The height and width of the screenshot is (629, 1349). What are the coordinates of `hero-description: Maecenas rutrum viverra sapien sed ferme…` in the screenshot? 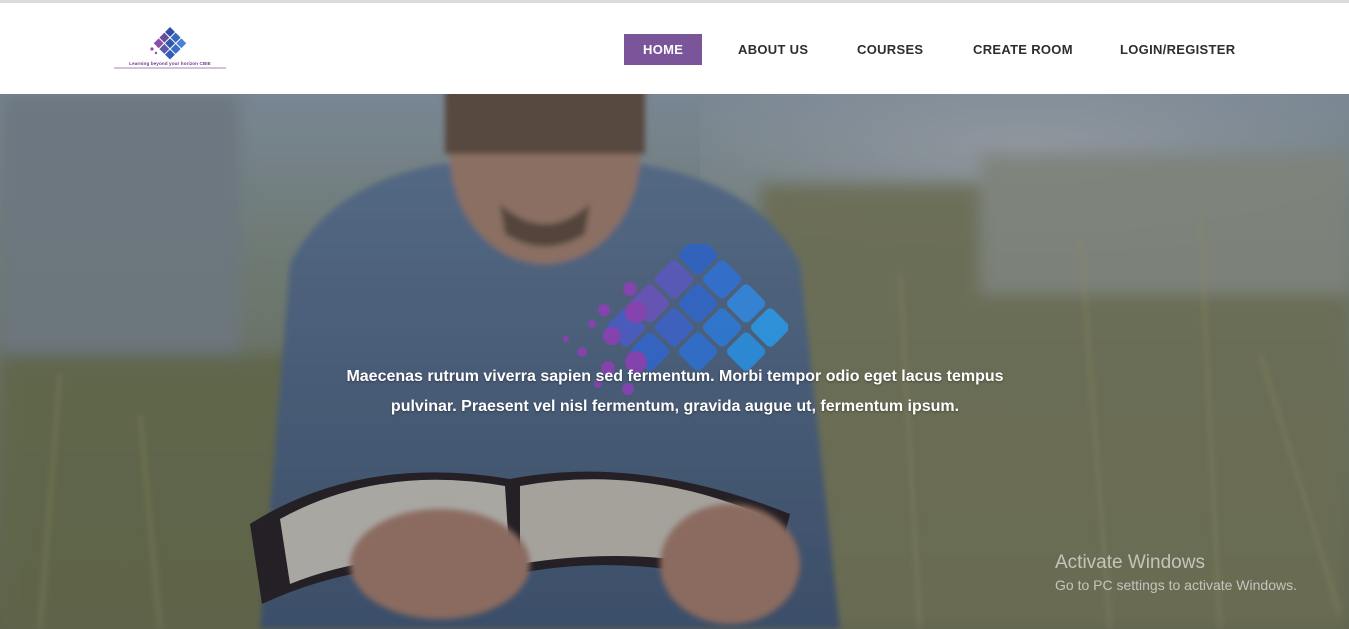 It's located at (675, 392).